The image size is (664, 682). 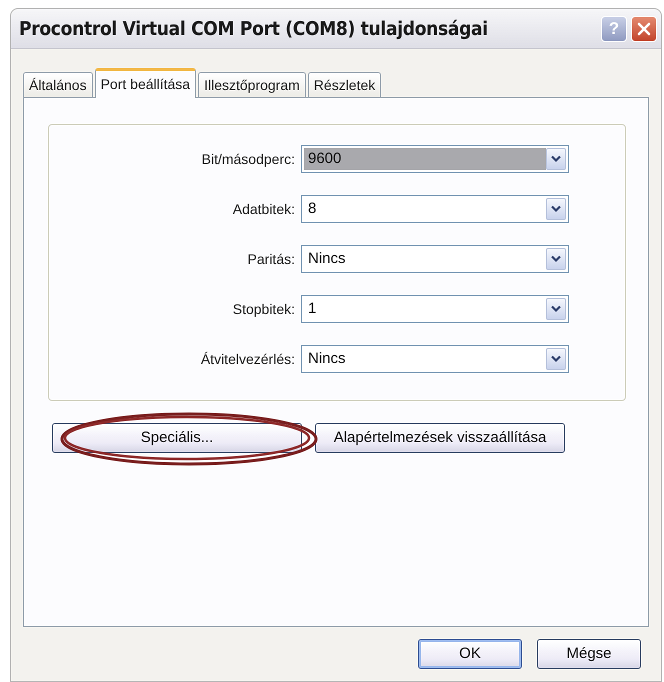 What do you see at coordinates (264, 209) in the screenshot?
I see `field-label: Adatbitek:` at bounding box center [264, 209].